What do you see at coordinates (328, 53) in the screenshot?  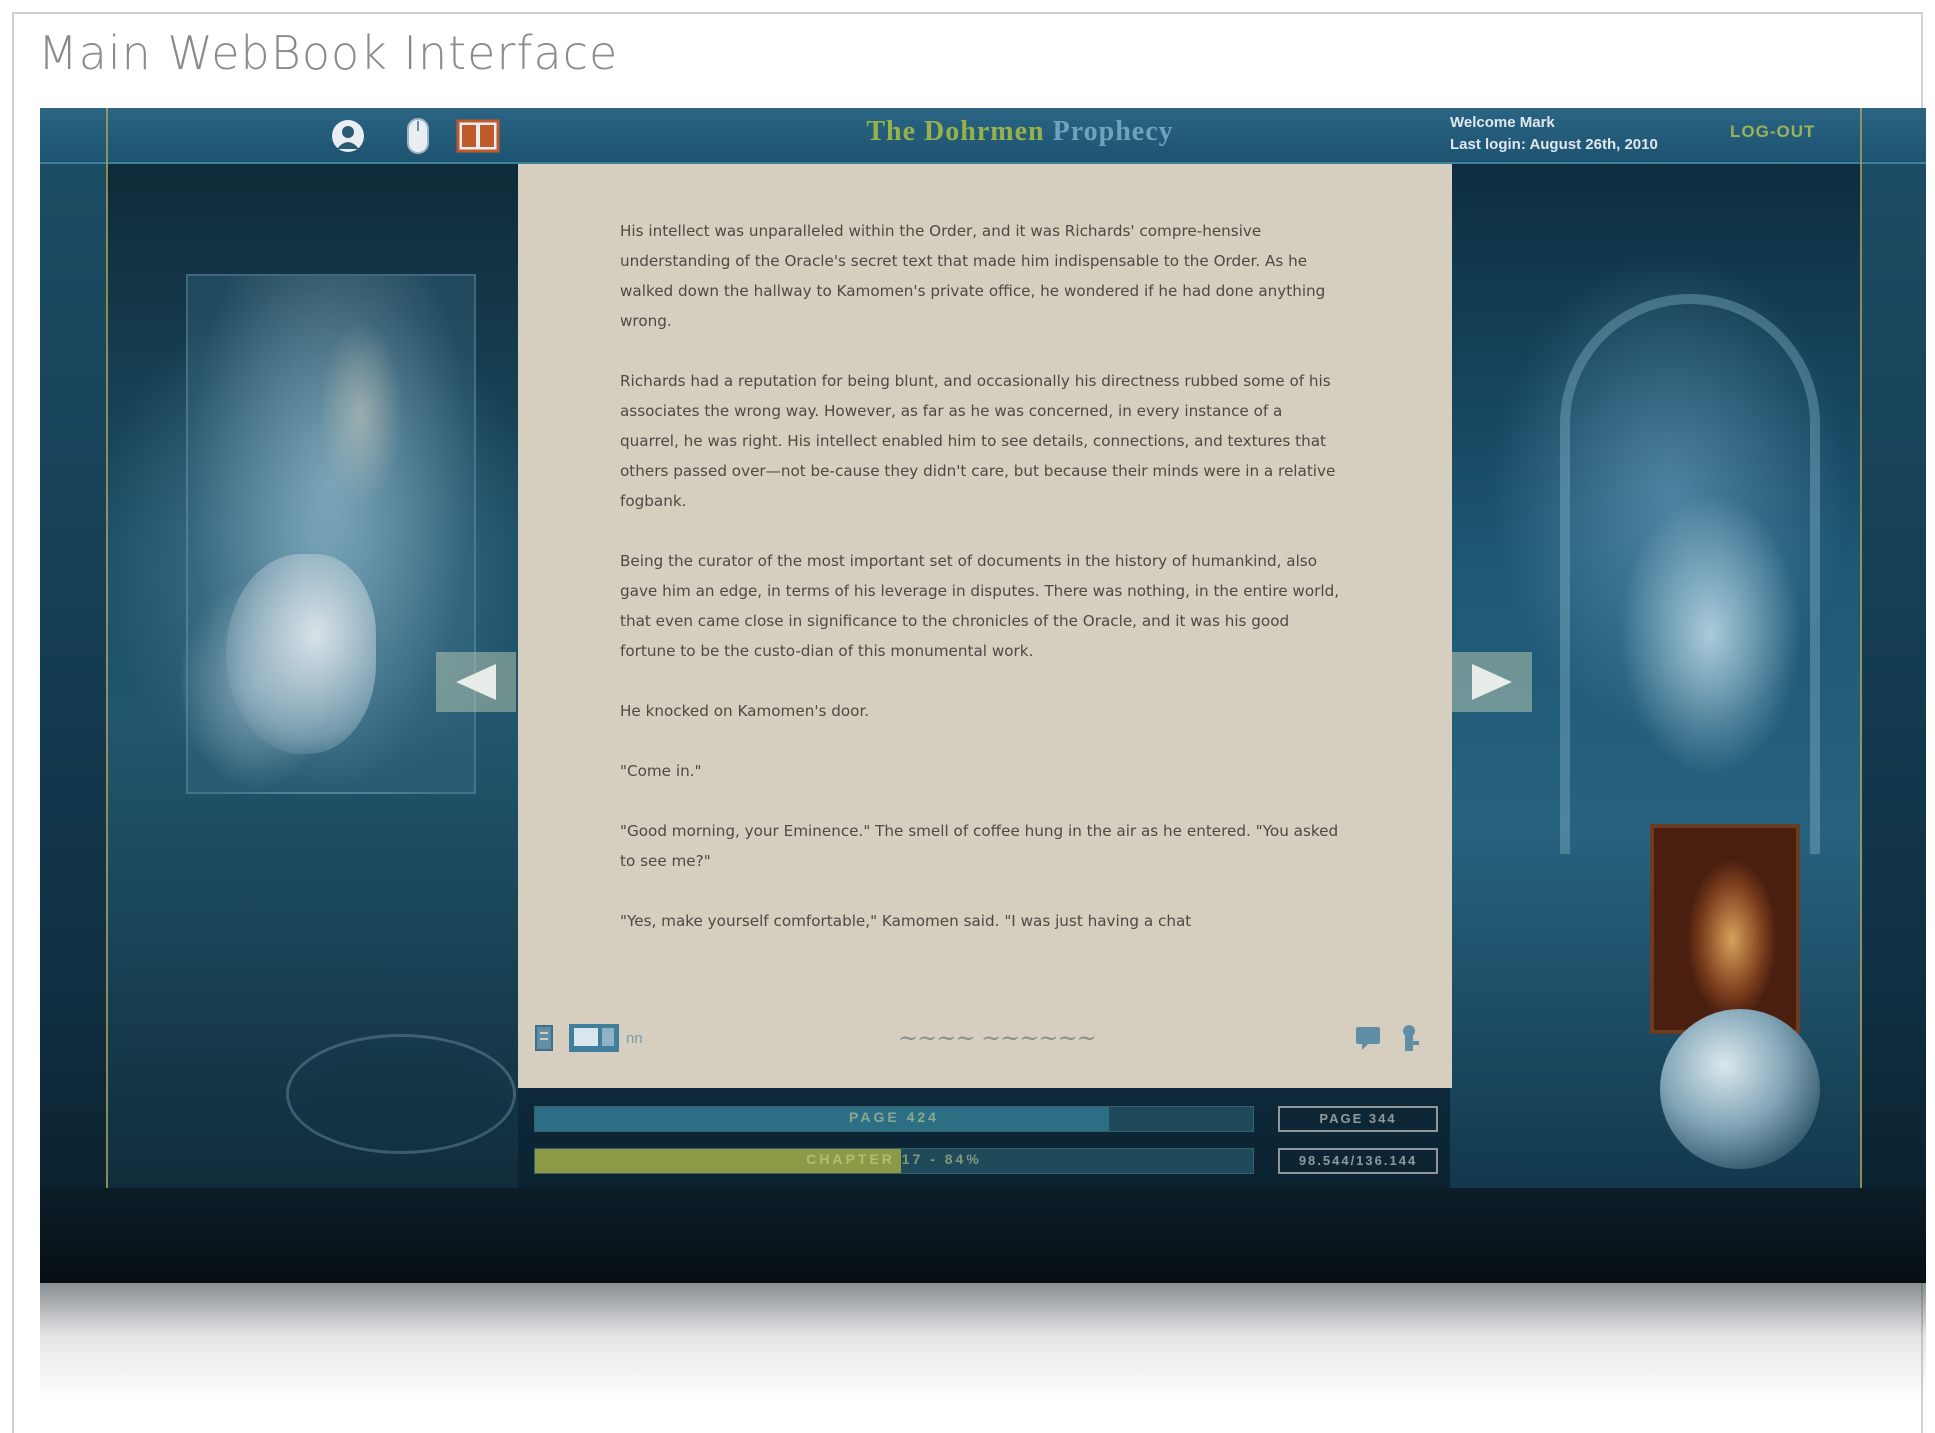 I see `page-title: Main WebBook Interface` at bounding box center [328, 53].